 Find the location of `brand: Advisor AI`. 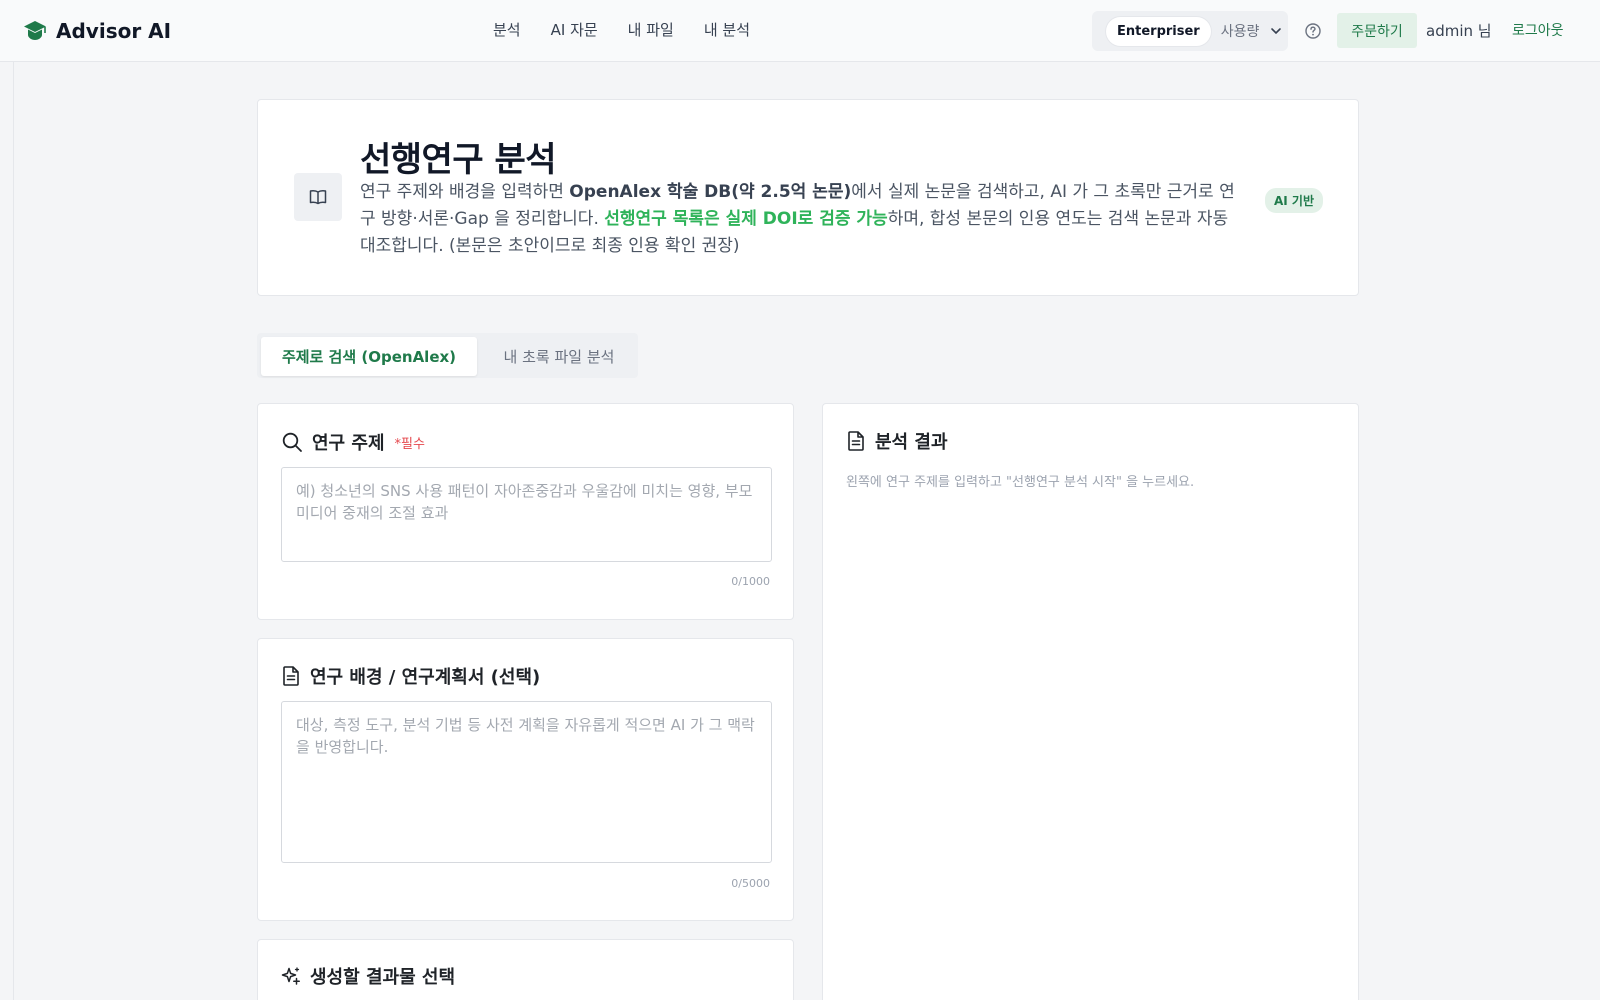

brand: Advisor AI is located at coordinates (96, 31).